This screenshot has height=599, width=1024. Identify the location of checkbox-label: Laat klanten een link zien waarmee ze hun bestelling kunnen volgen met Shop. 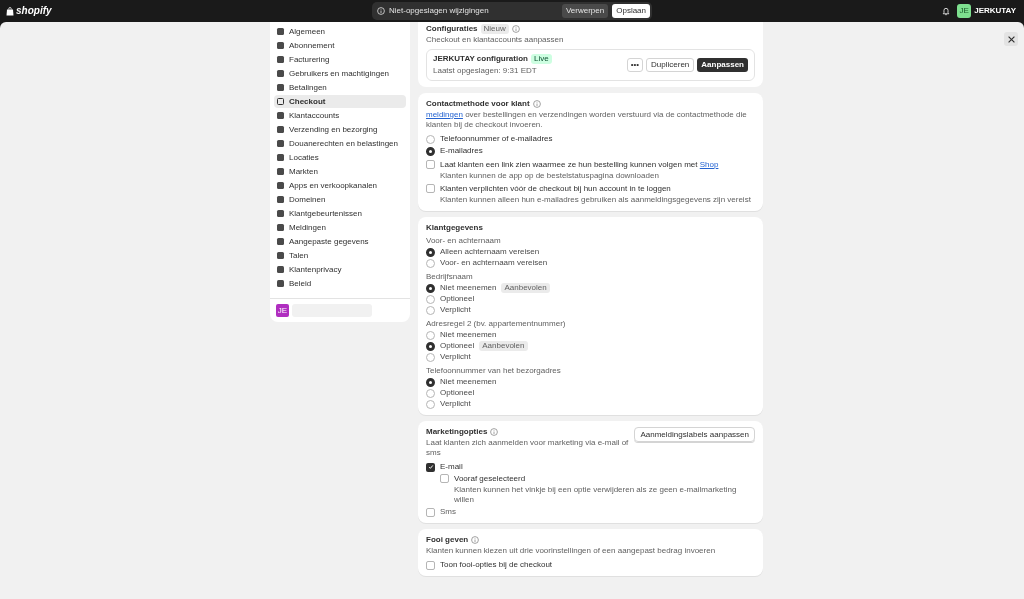
(579, 165).